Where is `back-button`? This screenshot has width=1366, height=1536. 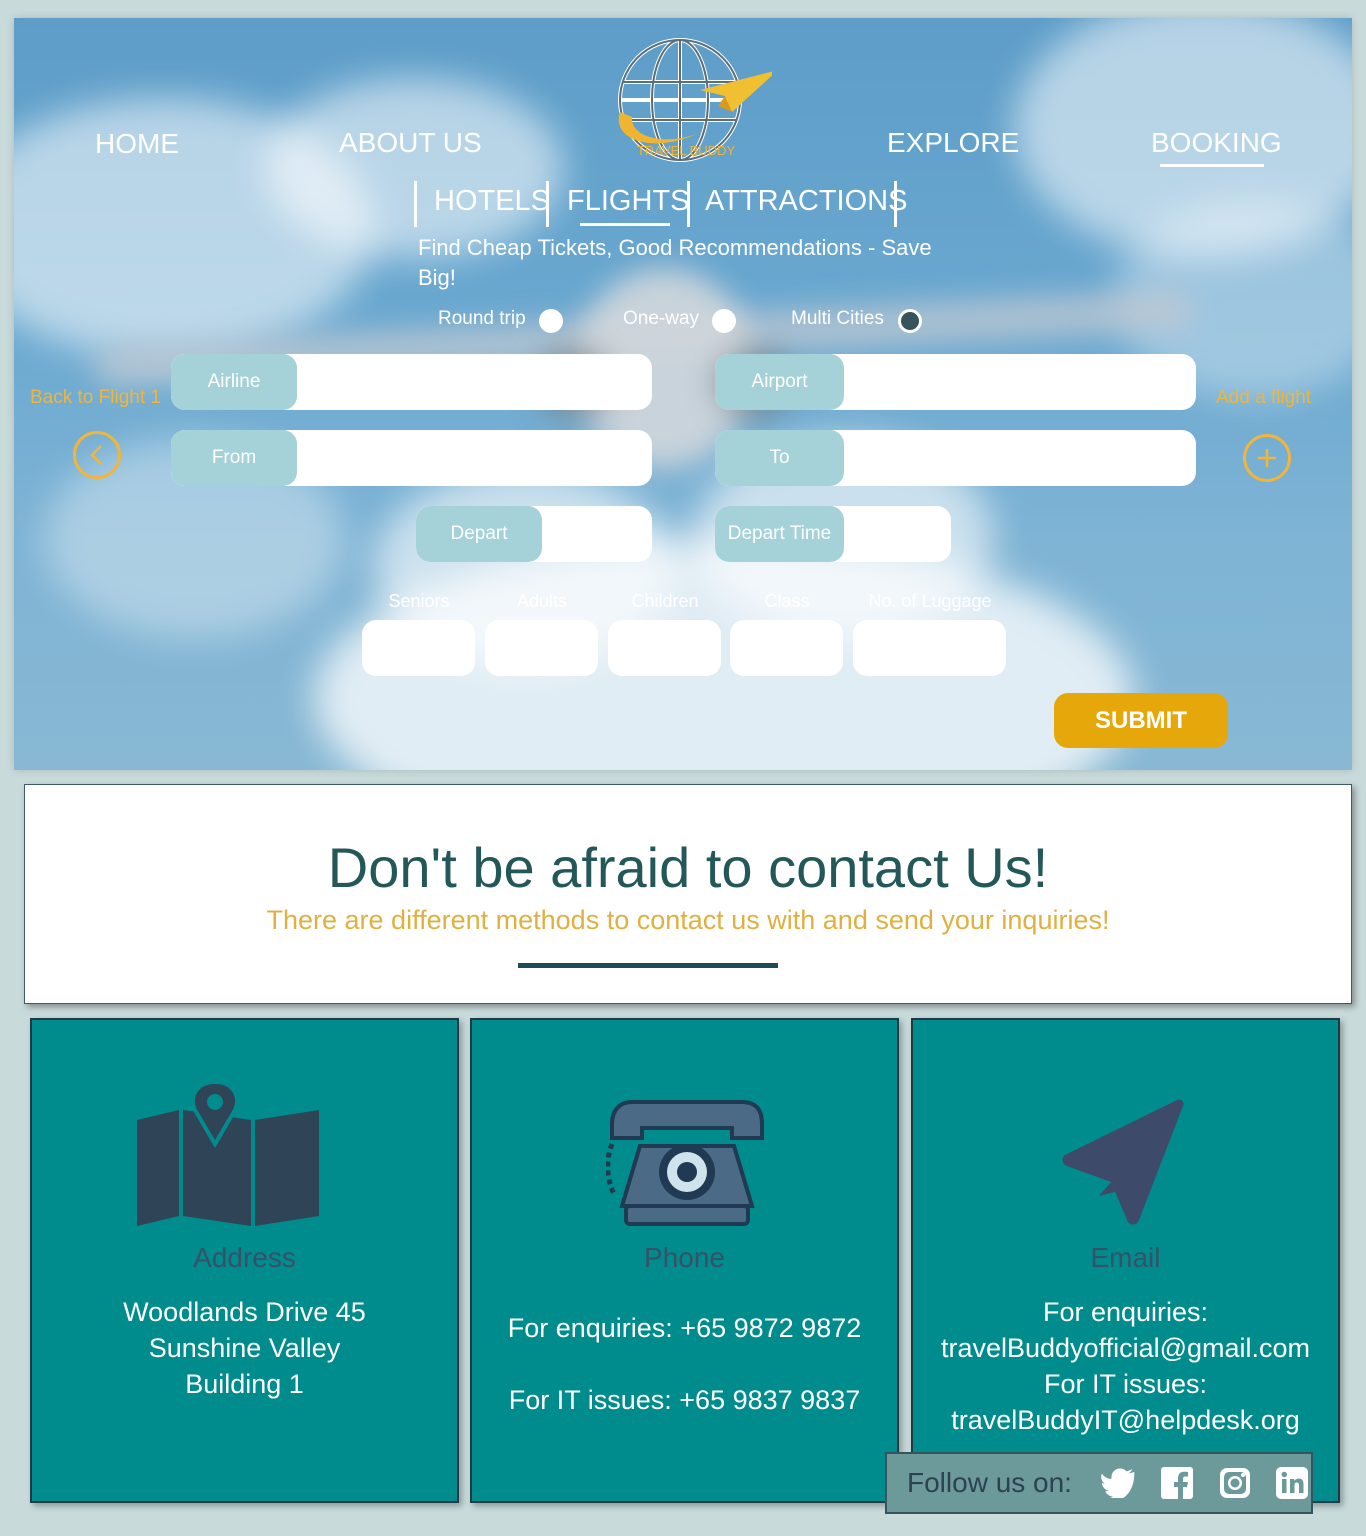
back-button is located at coordinates (97, 455).